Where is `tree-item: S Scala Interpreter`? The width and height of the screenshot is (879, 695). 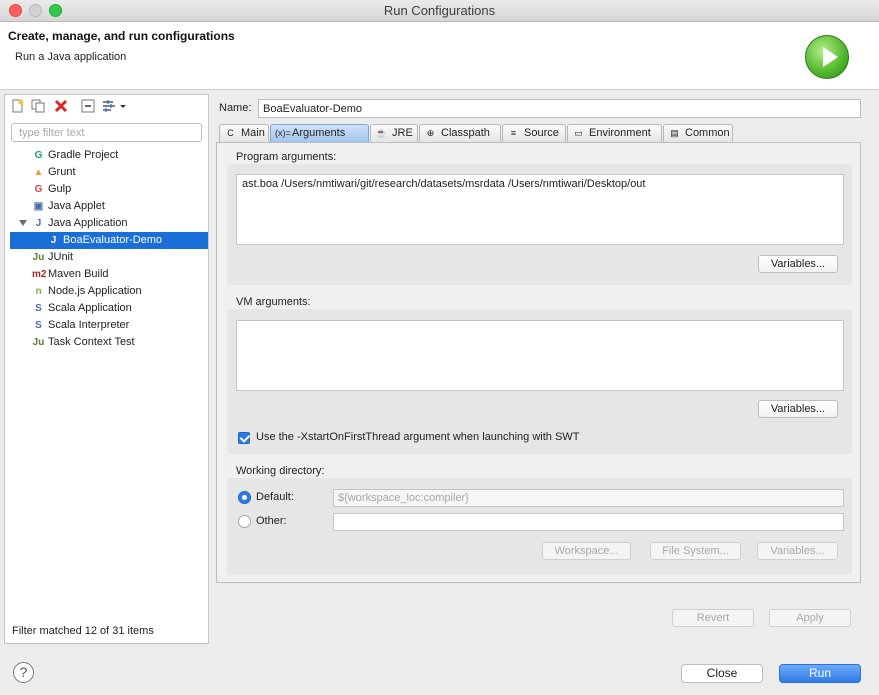
tree-item: S Scala Interpreter is located at coordinates (106, 325).